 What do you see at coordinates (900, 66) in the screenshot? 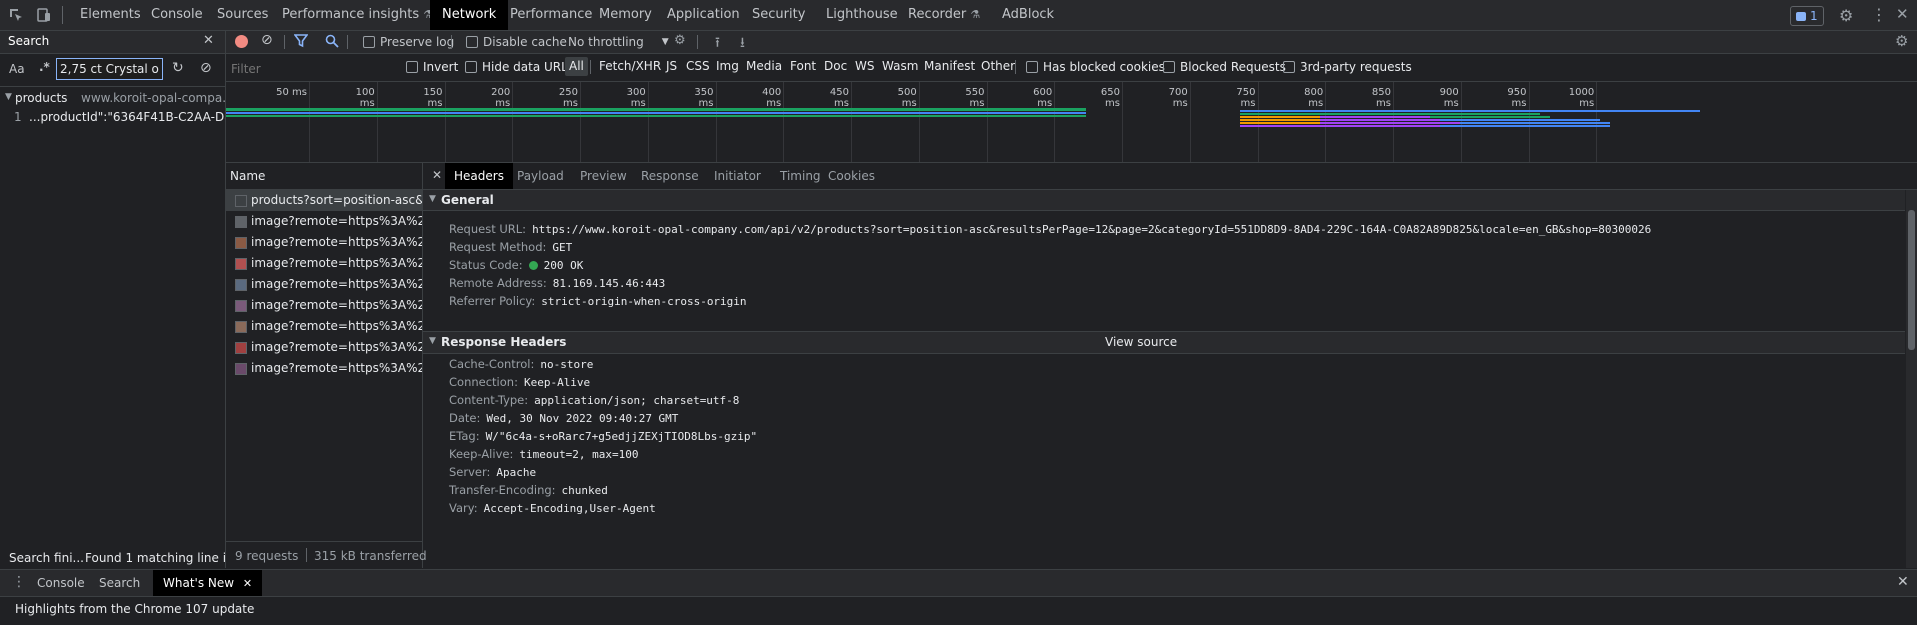
I see `filter-type-wasm: Wasm` at bounding box center [900, 66].